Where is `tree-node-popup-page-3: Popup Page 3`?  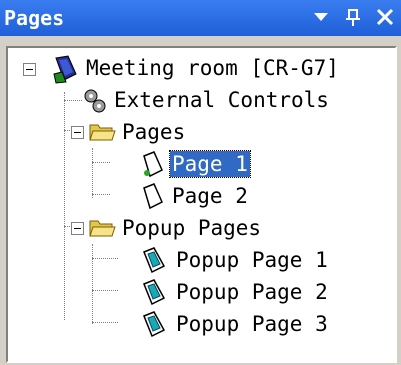 tree-node-popup-page-3: Popup Page 3 is located at coordinates (198, 324).